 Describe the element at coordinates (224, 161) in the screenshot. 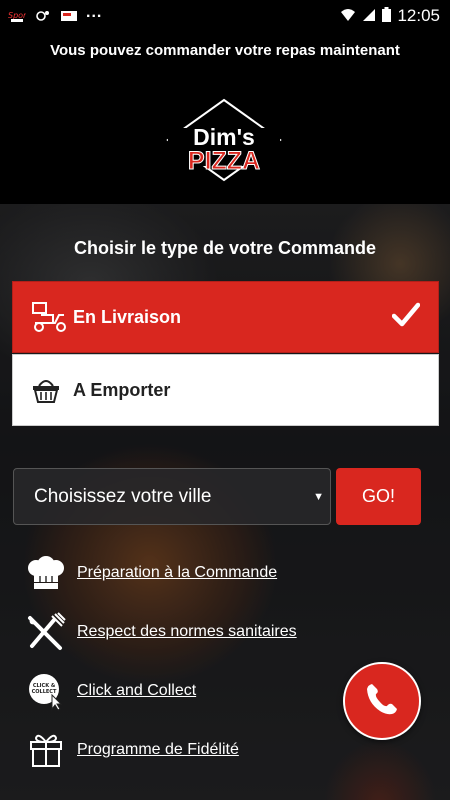

I see `logo-line2: PIZZA` at that location.